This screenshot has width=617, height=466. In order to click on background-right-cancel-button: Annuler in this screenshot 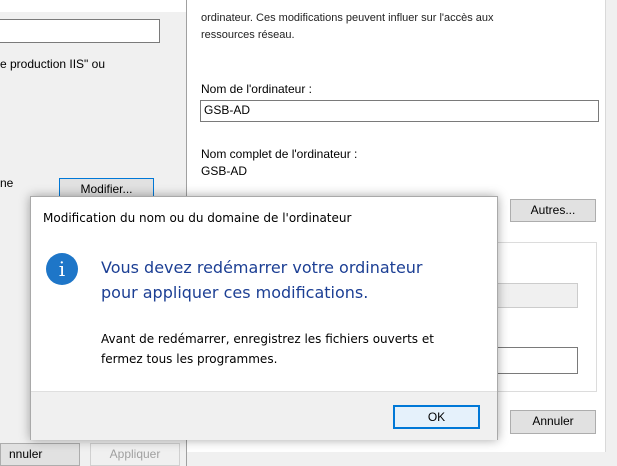, I will do `click(553, 422)`.